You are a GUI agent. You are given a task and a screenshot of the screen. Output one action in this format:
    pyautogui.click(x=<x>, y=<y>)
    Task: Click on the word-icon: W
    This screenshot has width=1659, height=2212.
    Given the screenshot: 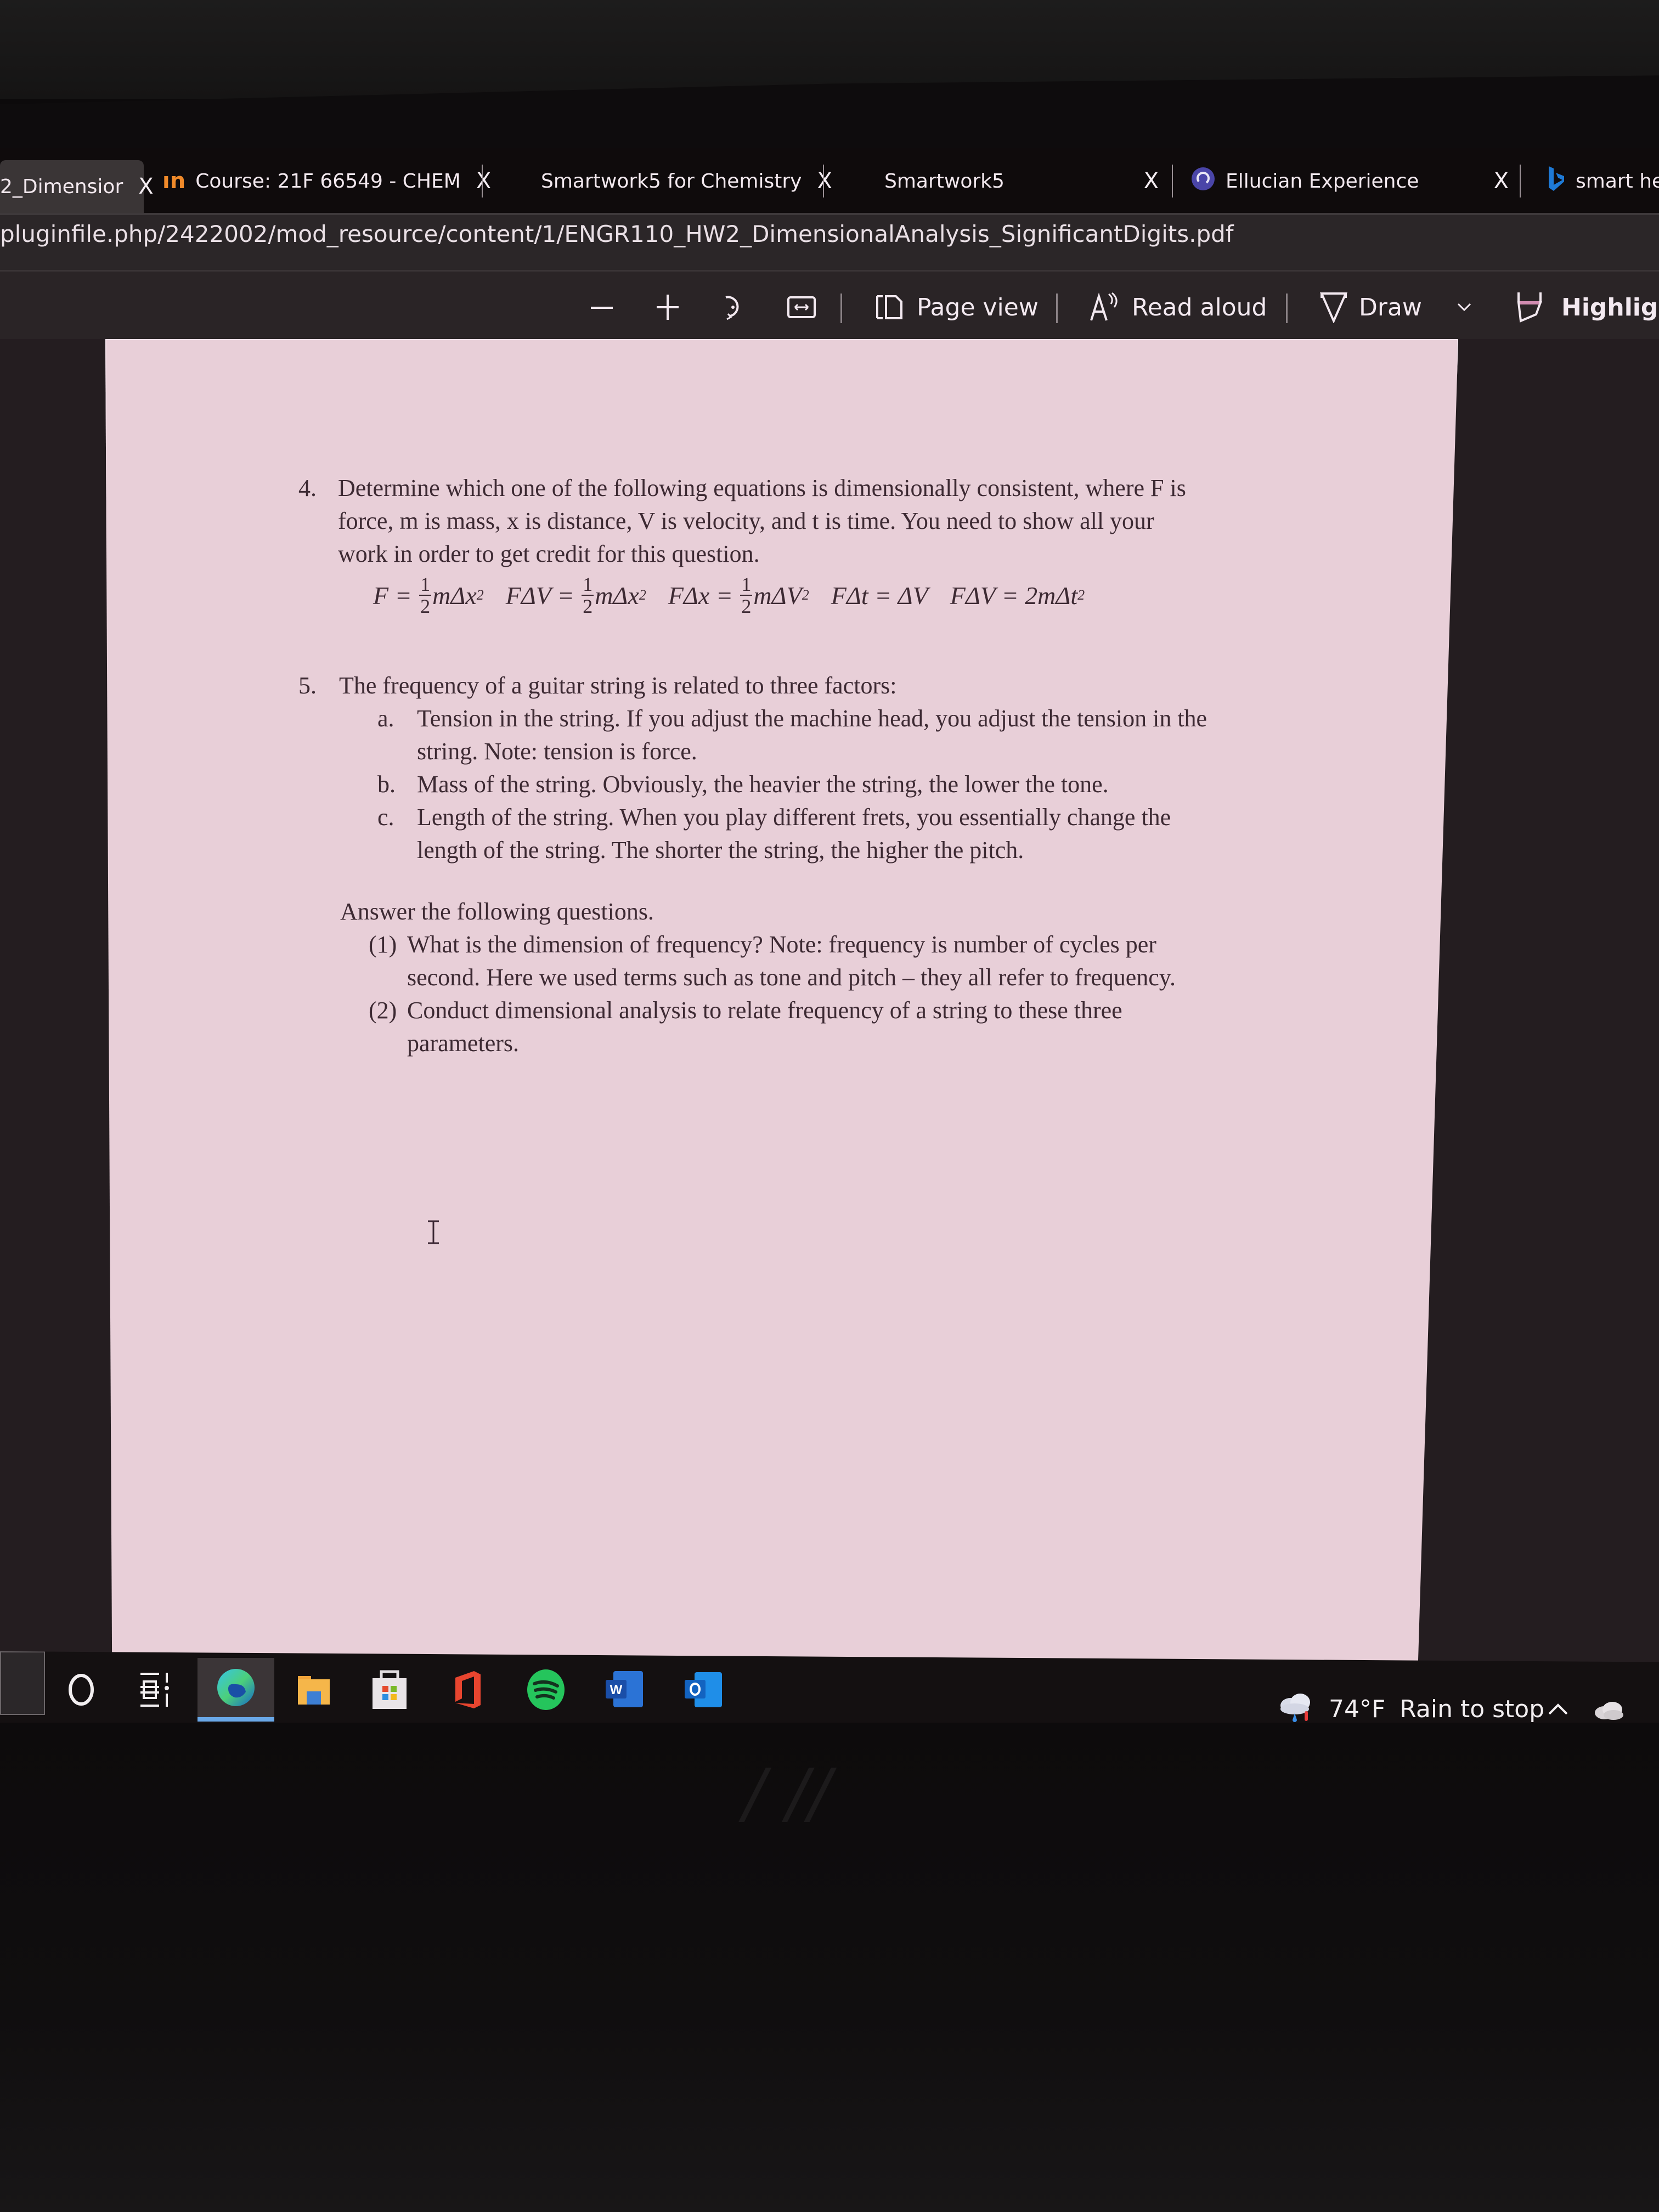 What is the action you would take?
    pyautogui.click(x=624, y=1689)
    